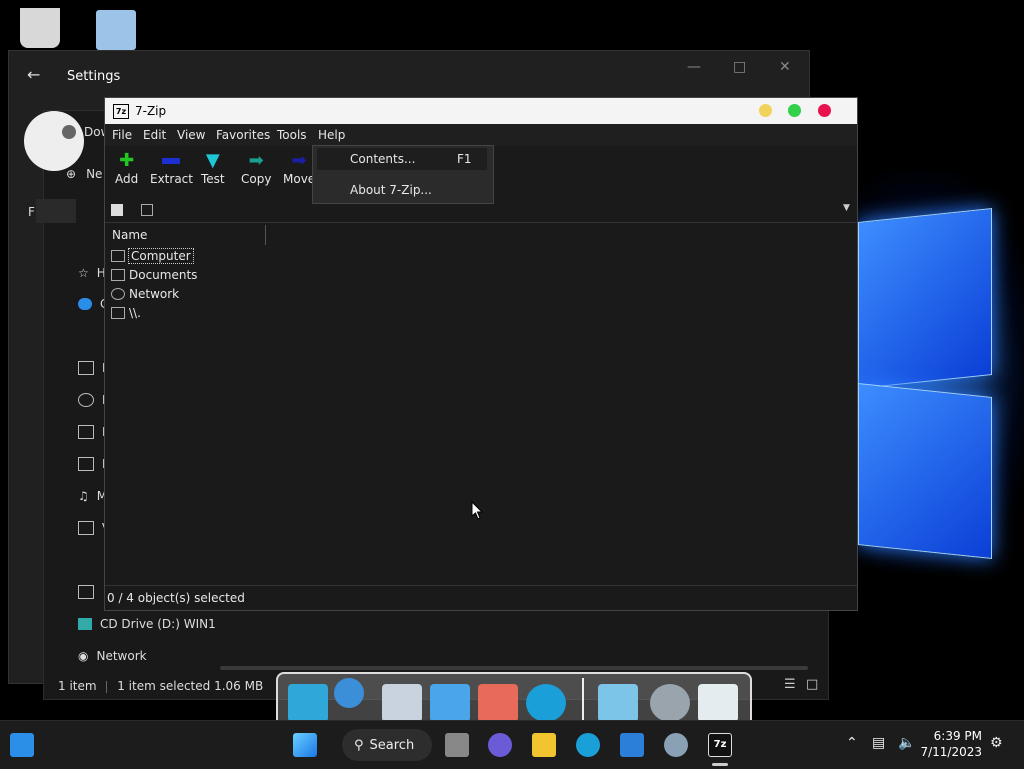  What do you see at coordinates (790, 684) in the screenshot?
I see `details-view-icon: ☰` at bounding box center [790, 684].